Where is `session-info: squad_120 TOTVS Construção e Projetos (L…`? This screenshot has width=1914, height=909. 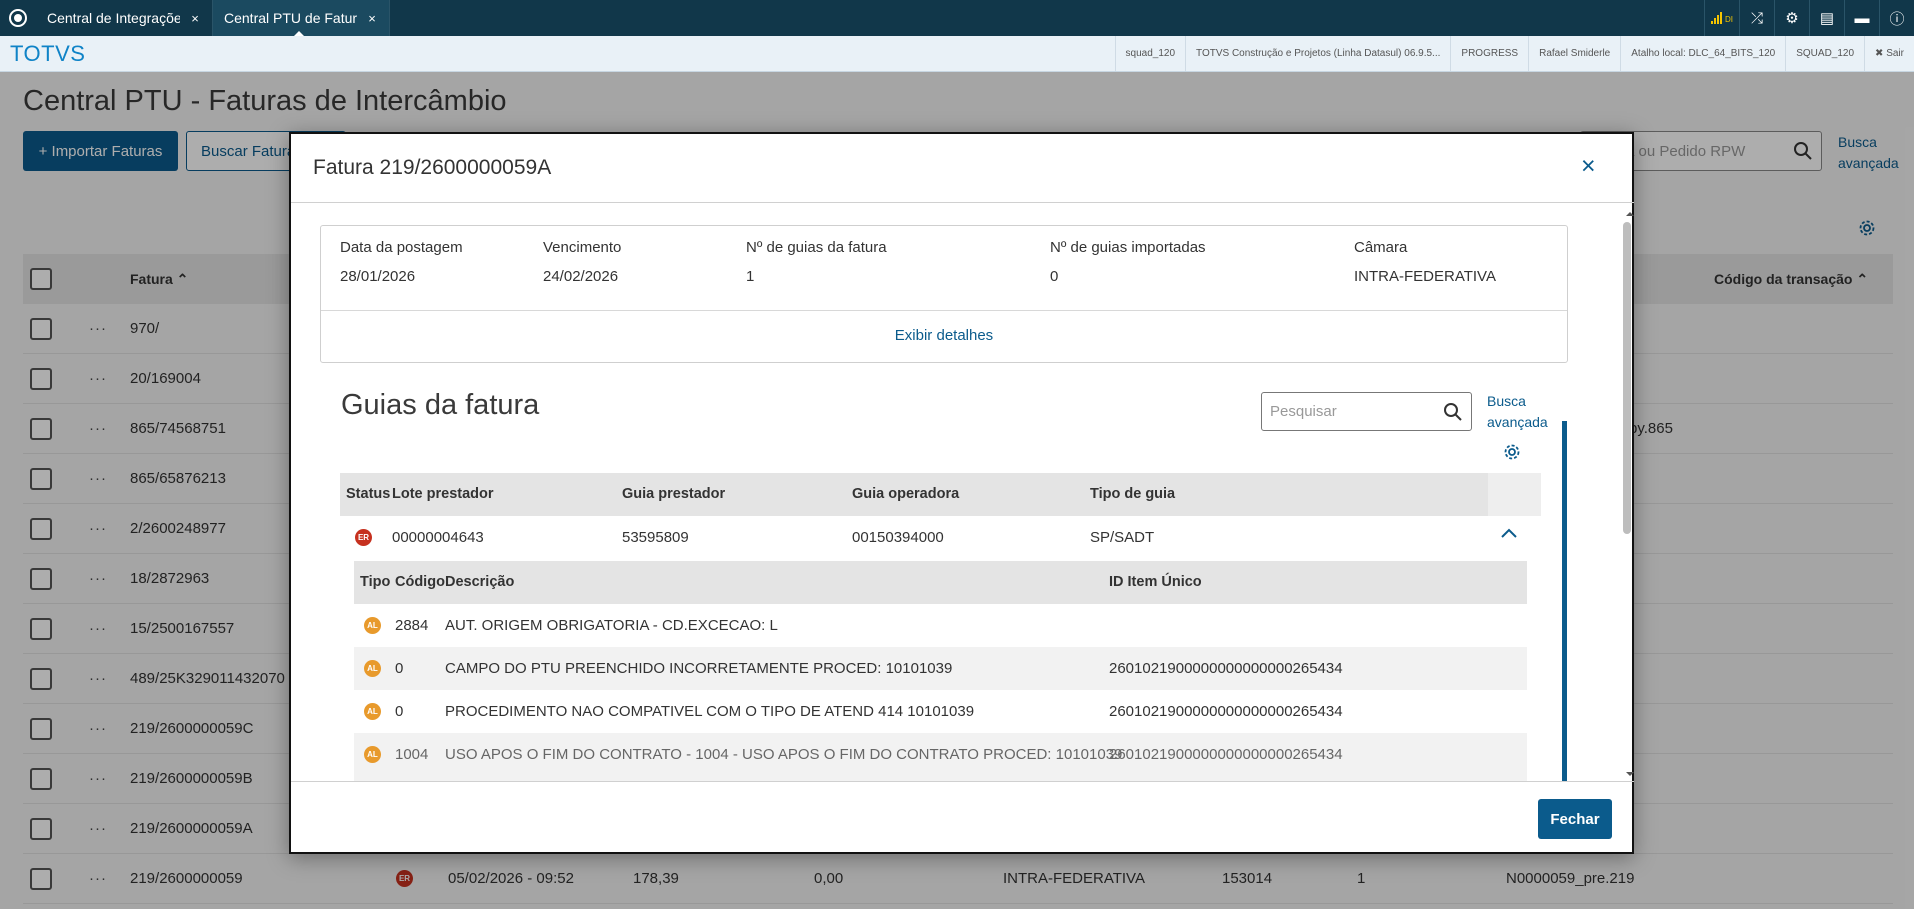 session-info: squad_120 TOTVS Construção e Projetos (L… is located at coordinates (1514, 53).